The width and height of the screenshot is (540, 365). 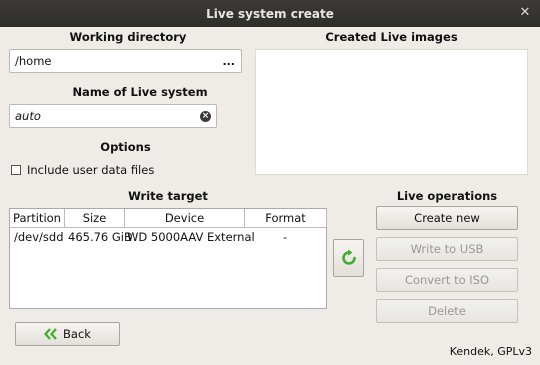 I want to click on created-images-heading: Created Live images, so click(x=391, y=37).